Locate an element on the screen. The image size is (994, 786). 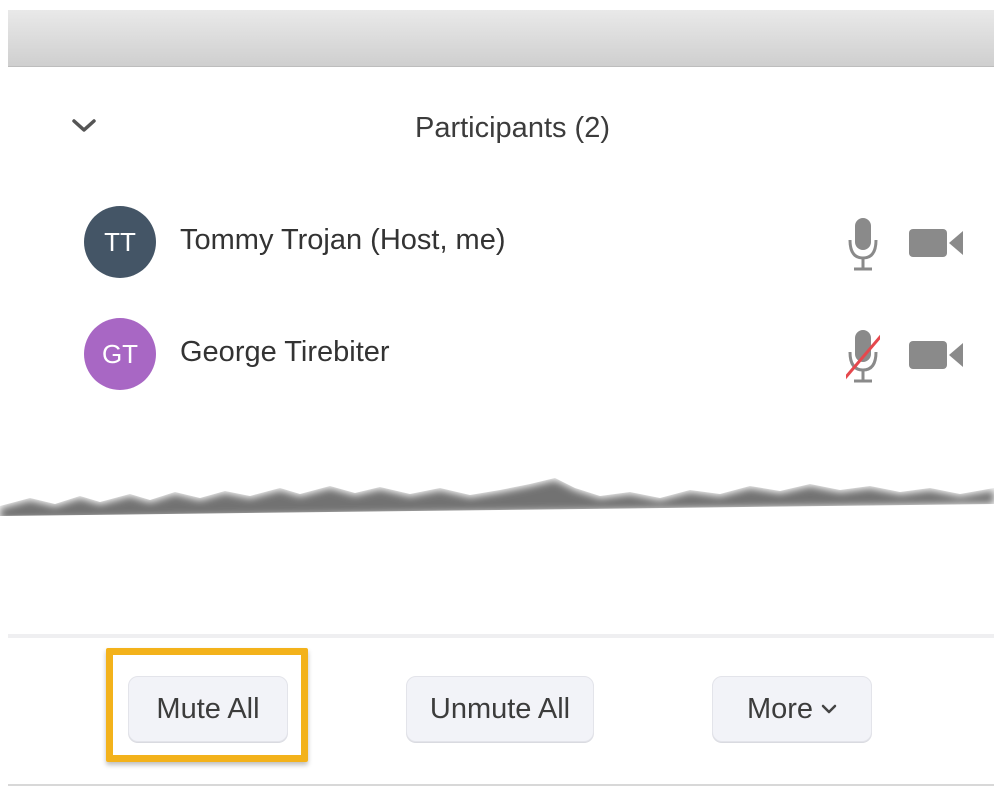
participant-name: George Tirebiter is located at coordinates (285, 352).